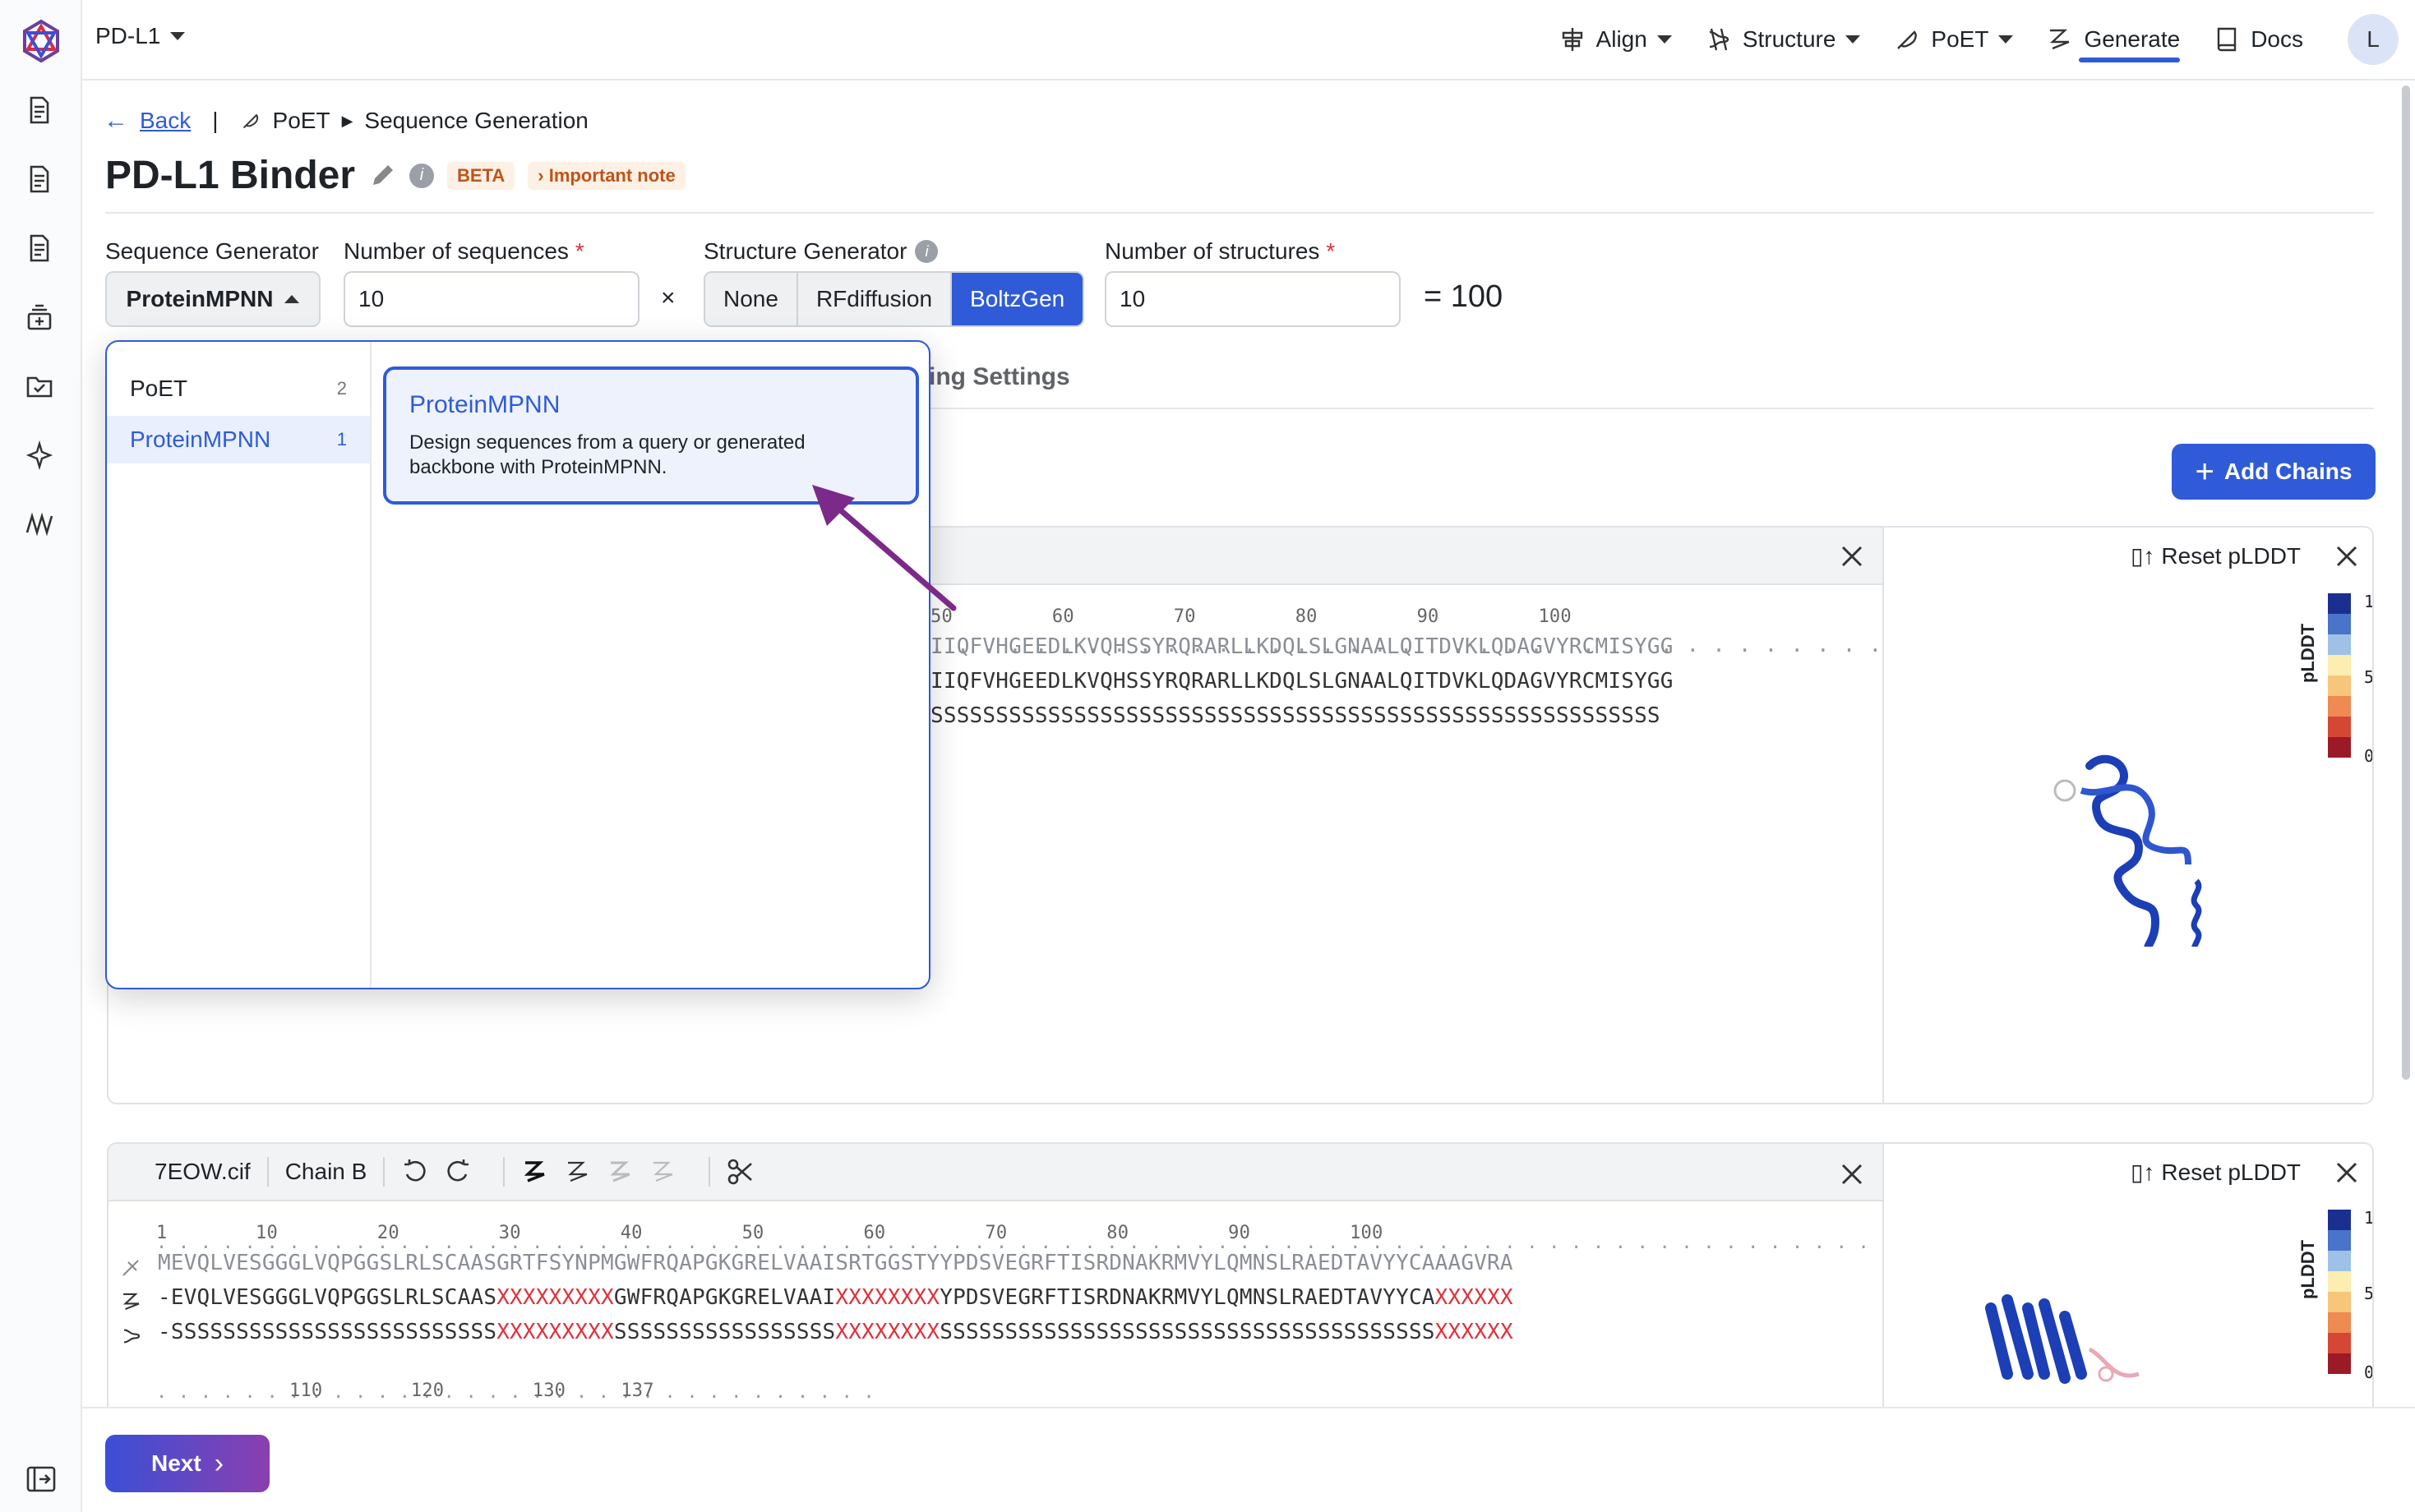 The height and width of the screenshot is (1512, 2415). I want to click on sequence-ruler-2: 110 120 130 137, so click(471, 1390).